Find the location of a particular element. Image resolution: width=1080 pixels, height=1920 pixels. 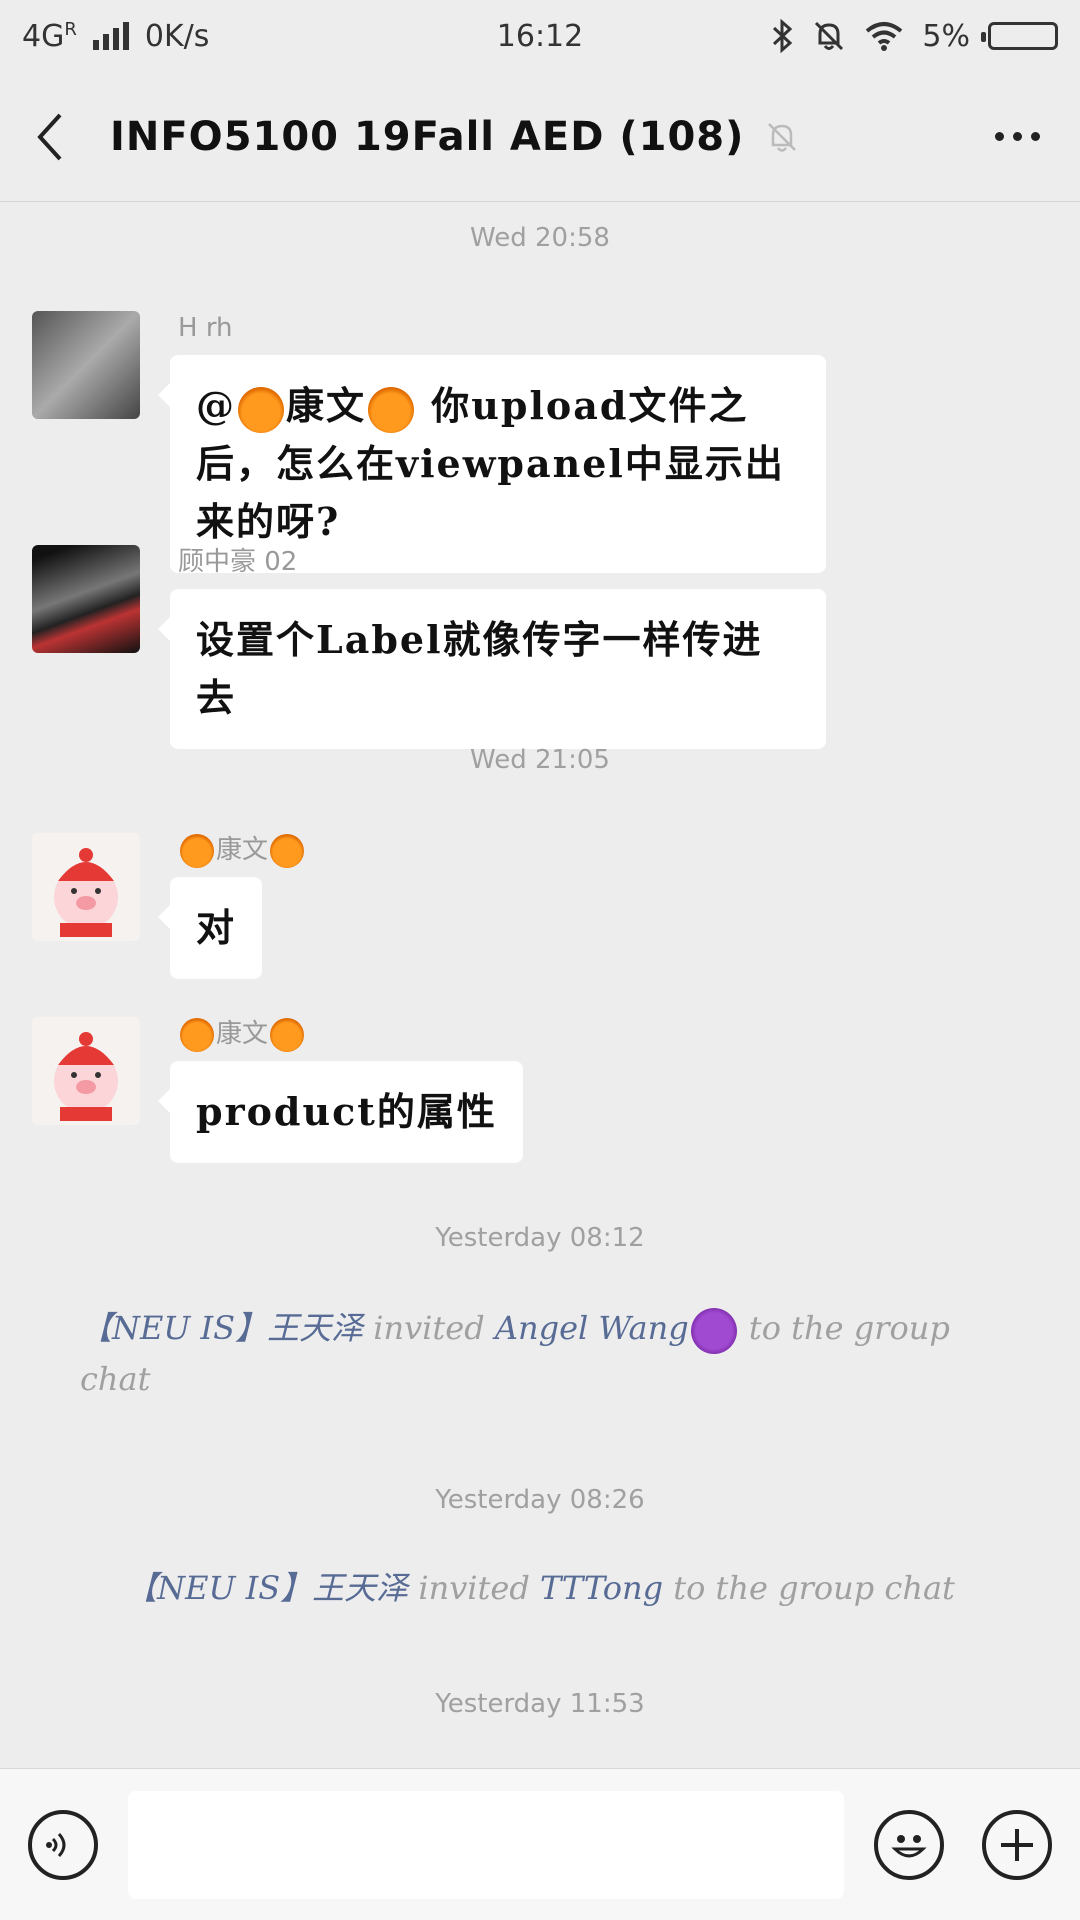

message-bubble: 对 is located at coordinates (210, 928).